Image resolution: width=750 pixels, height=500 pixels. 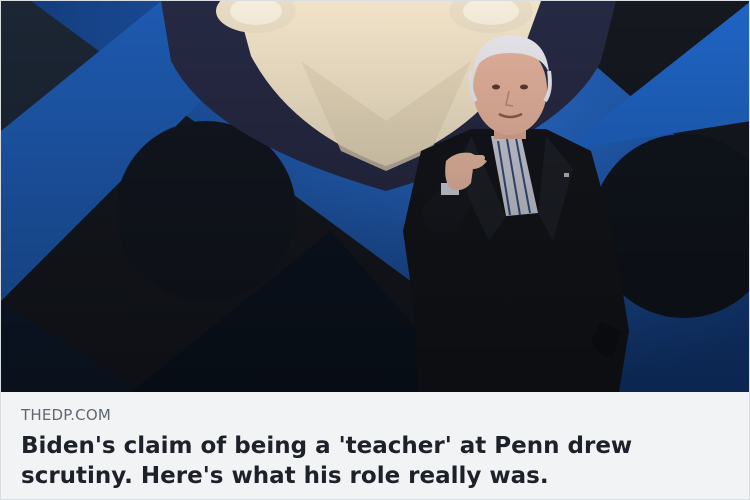 I want to click on source-domain: THEDP.COM, so click(x=66, y=415).